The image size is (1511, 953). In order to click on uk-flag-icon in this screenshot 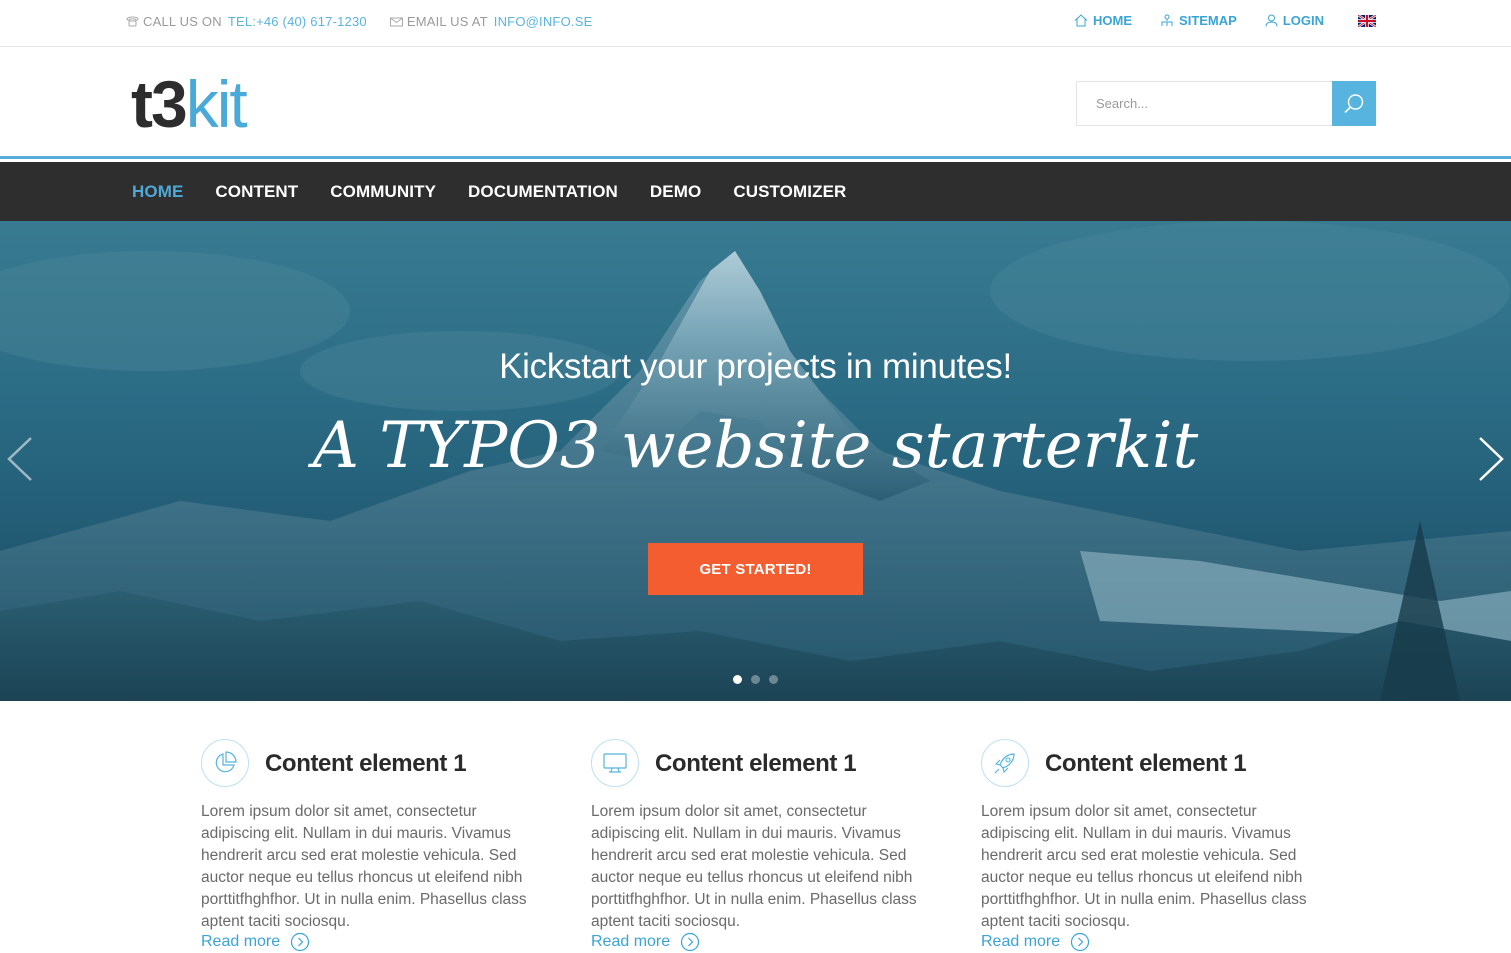, I will do `click(1367, 20)`.